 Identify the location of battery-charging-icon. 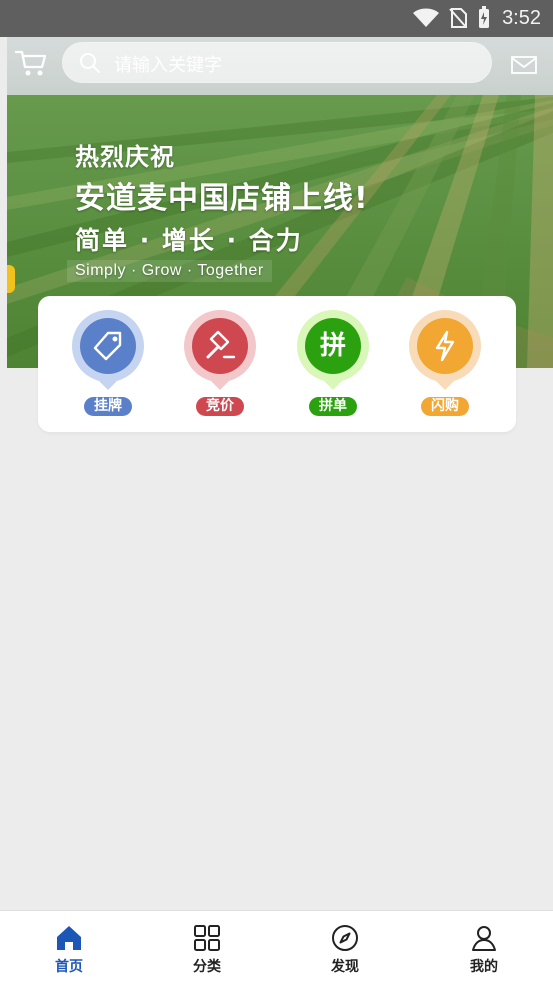
(484, 17).